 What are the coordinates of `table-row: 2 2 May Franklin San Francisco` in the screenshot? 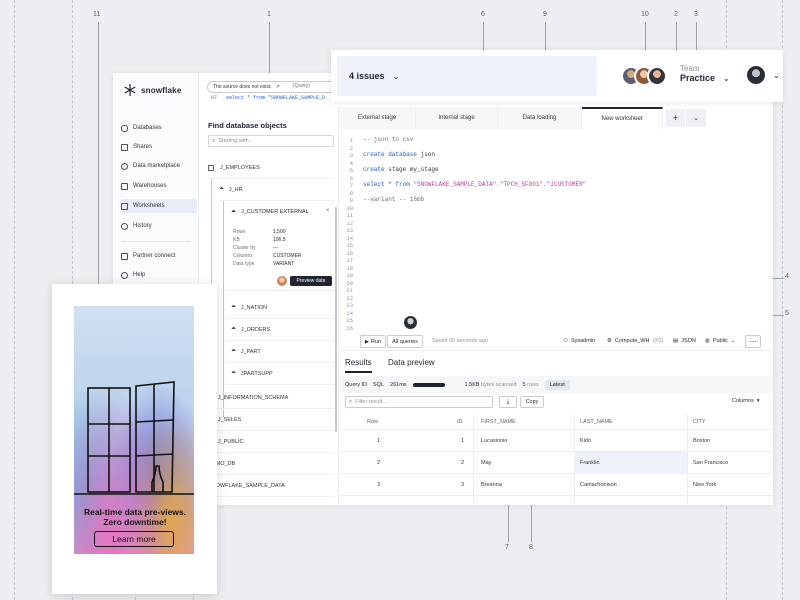 It's located at (556, 463).